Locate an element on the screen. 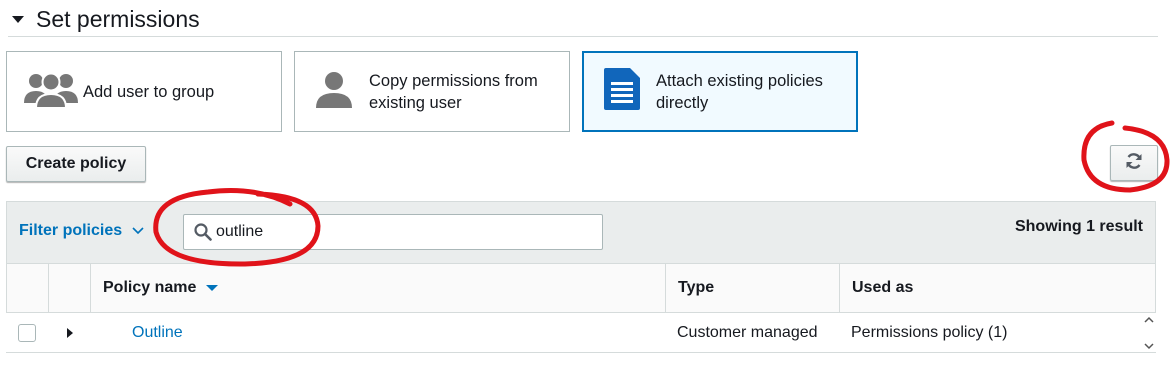 The width and height of the screenshot is (1171, 389). section-title: Set permissions is located at coordinates (118, 18).